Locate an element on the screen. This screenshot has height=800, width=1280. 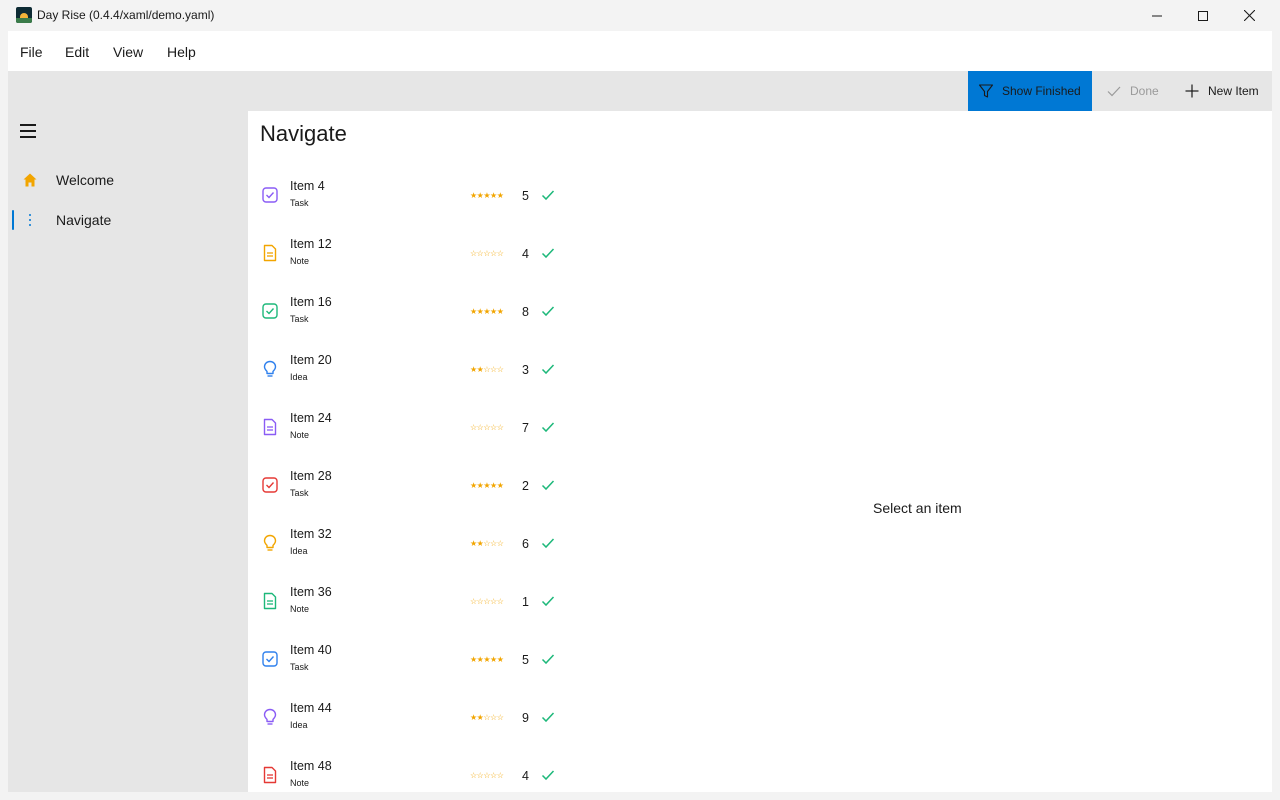
item-count: 7 is located at coordinates (525, 428).